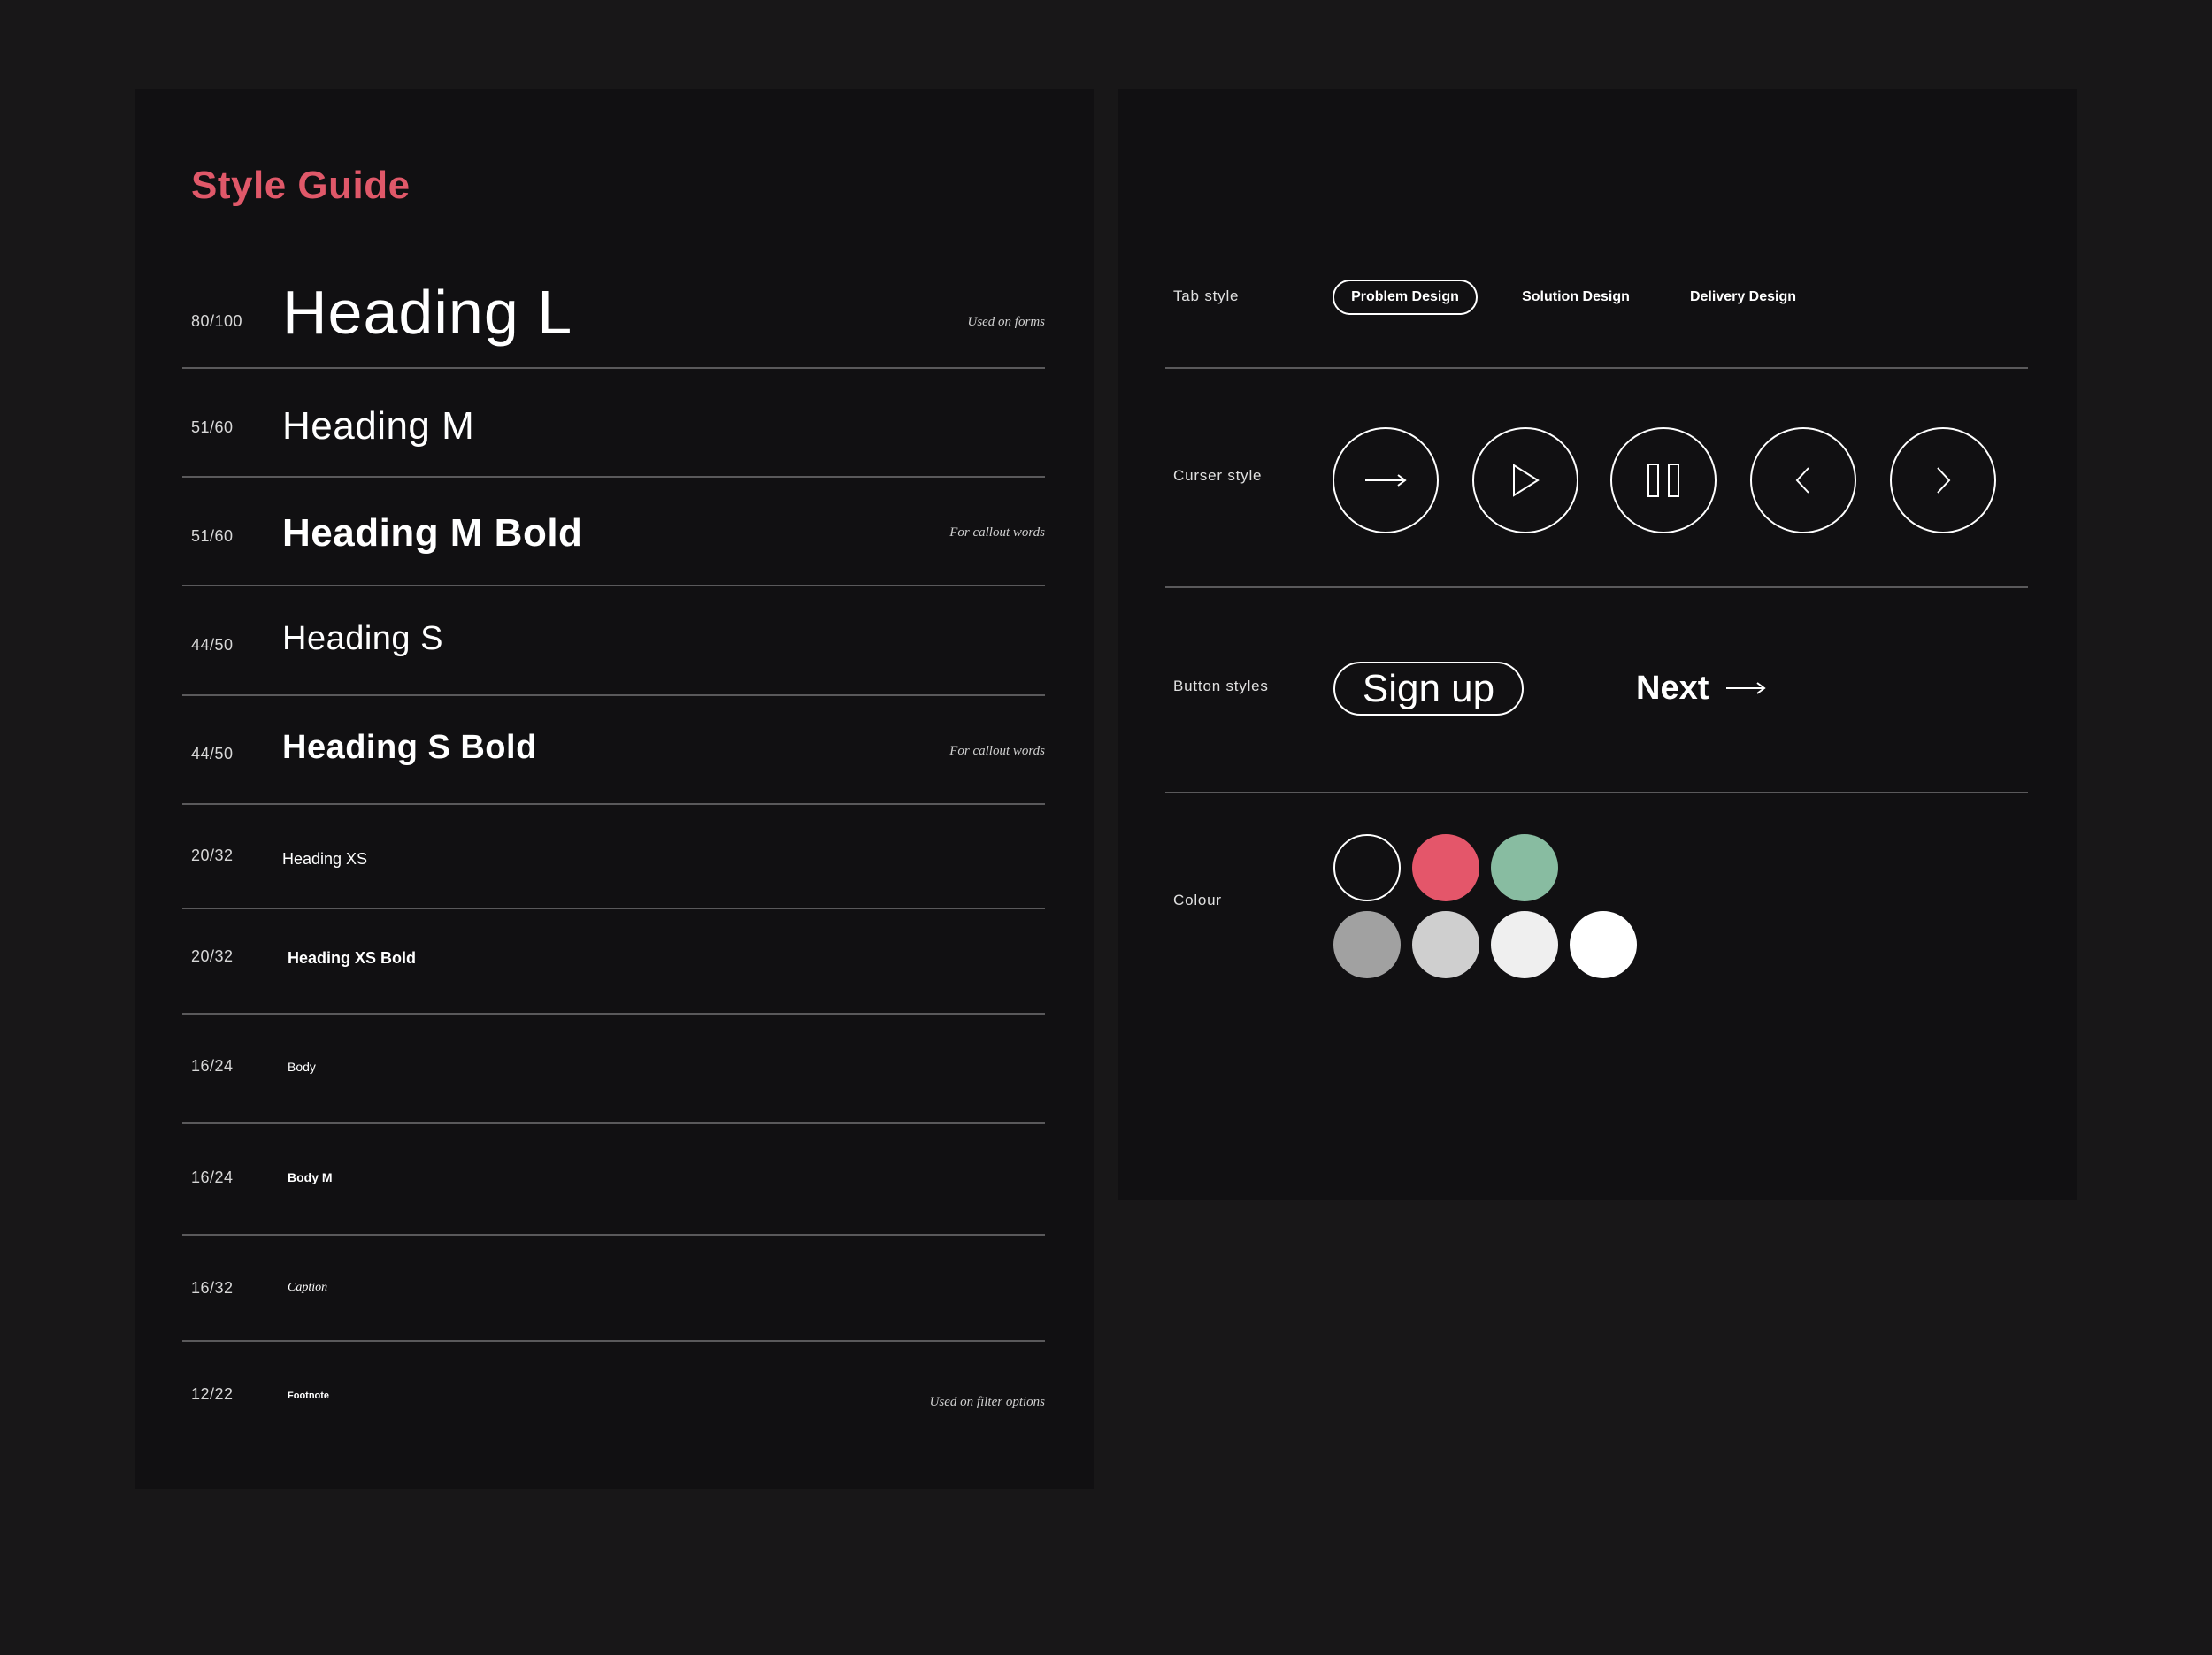 The width and height of the screenshot is (2212, 1655). I want to click on chevron-right-icon, so click(1944, 480).